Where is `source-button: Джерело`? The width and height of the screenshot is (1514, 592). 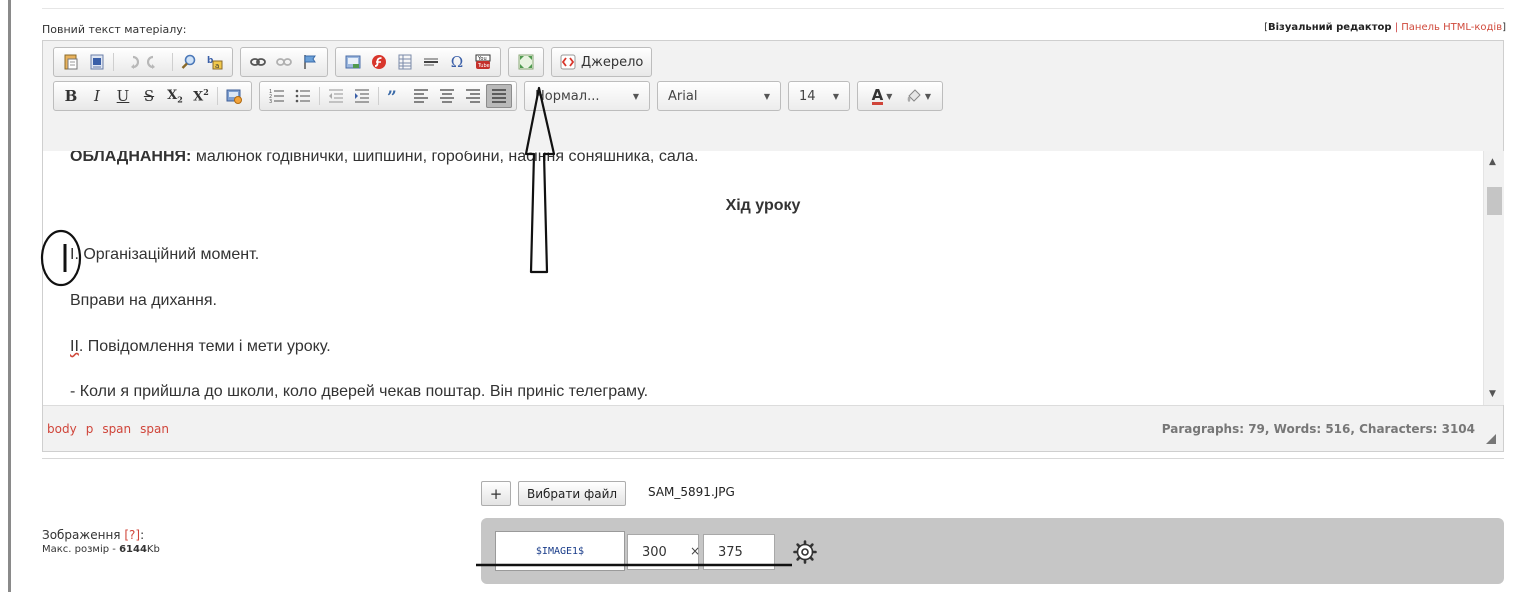 source-button: Джерело is located at coordinates (602, 62).